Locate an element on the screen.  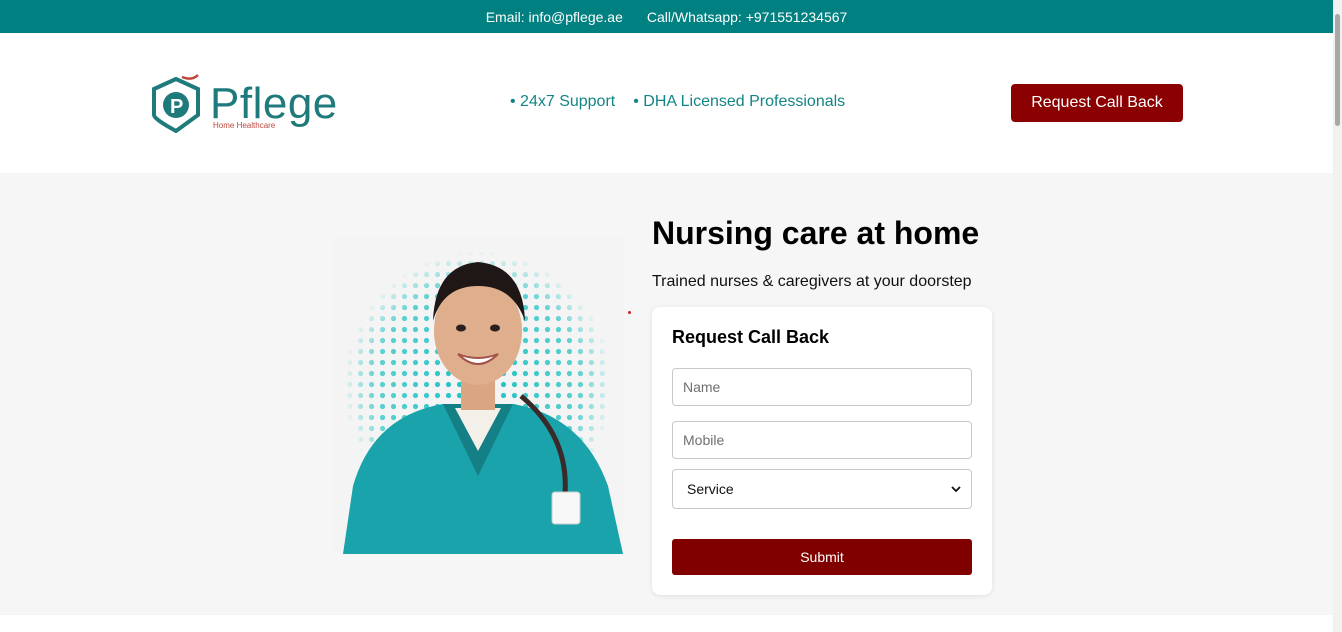
svg-text: P is located at coordinates (176, 107).